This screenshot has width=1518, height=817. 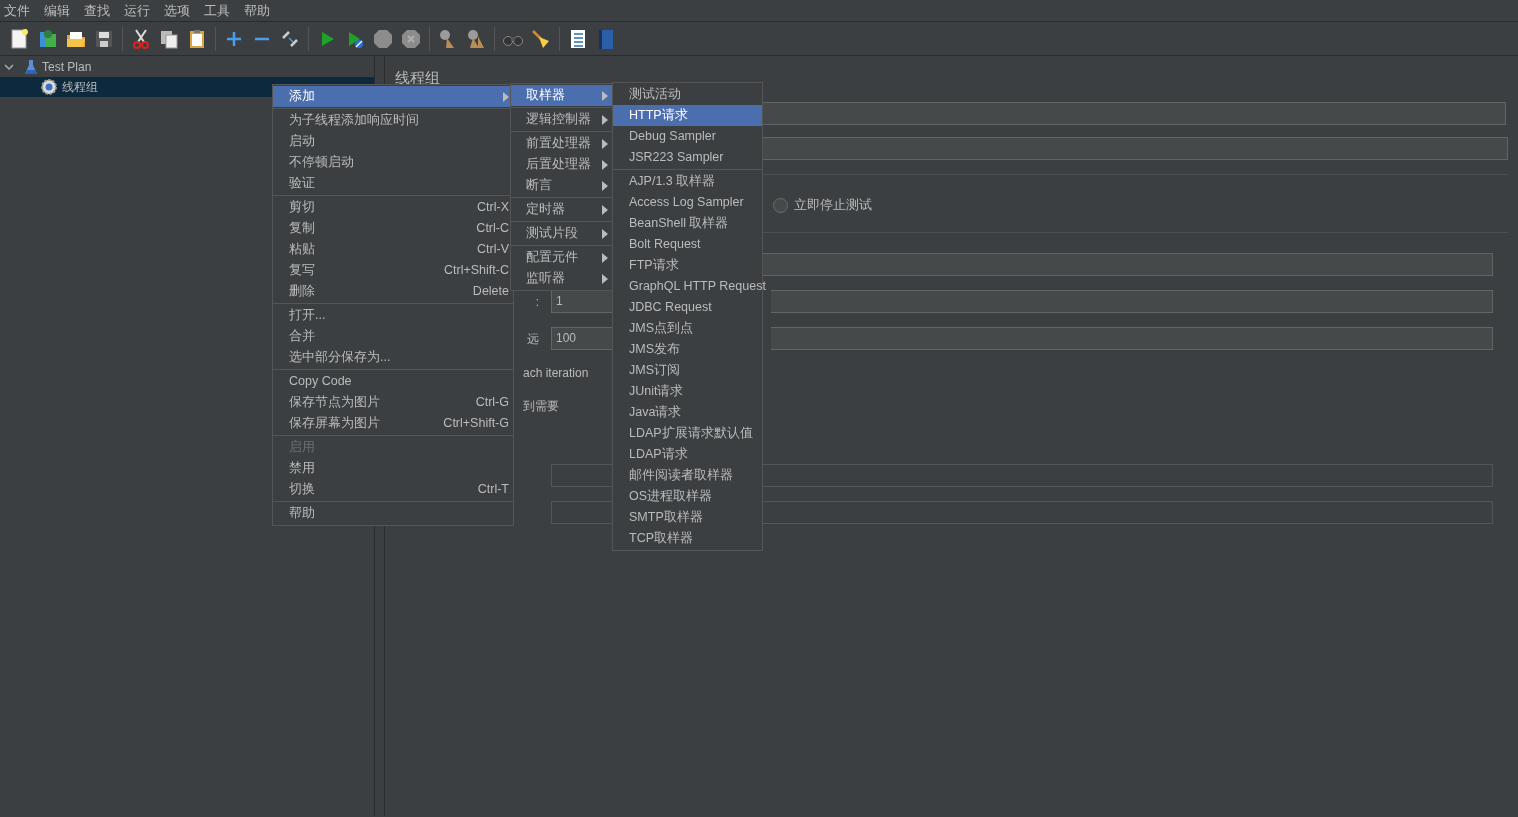 I want to click on shortcut-text: Ctrl-C, so click(x=492, y=229).